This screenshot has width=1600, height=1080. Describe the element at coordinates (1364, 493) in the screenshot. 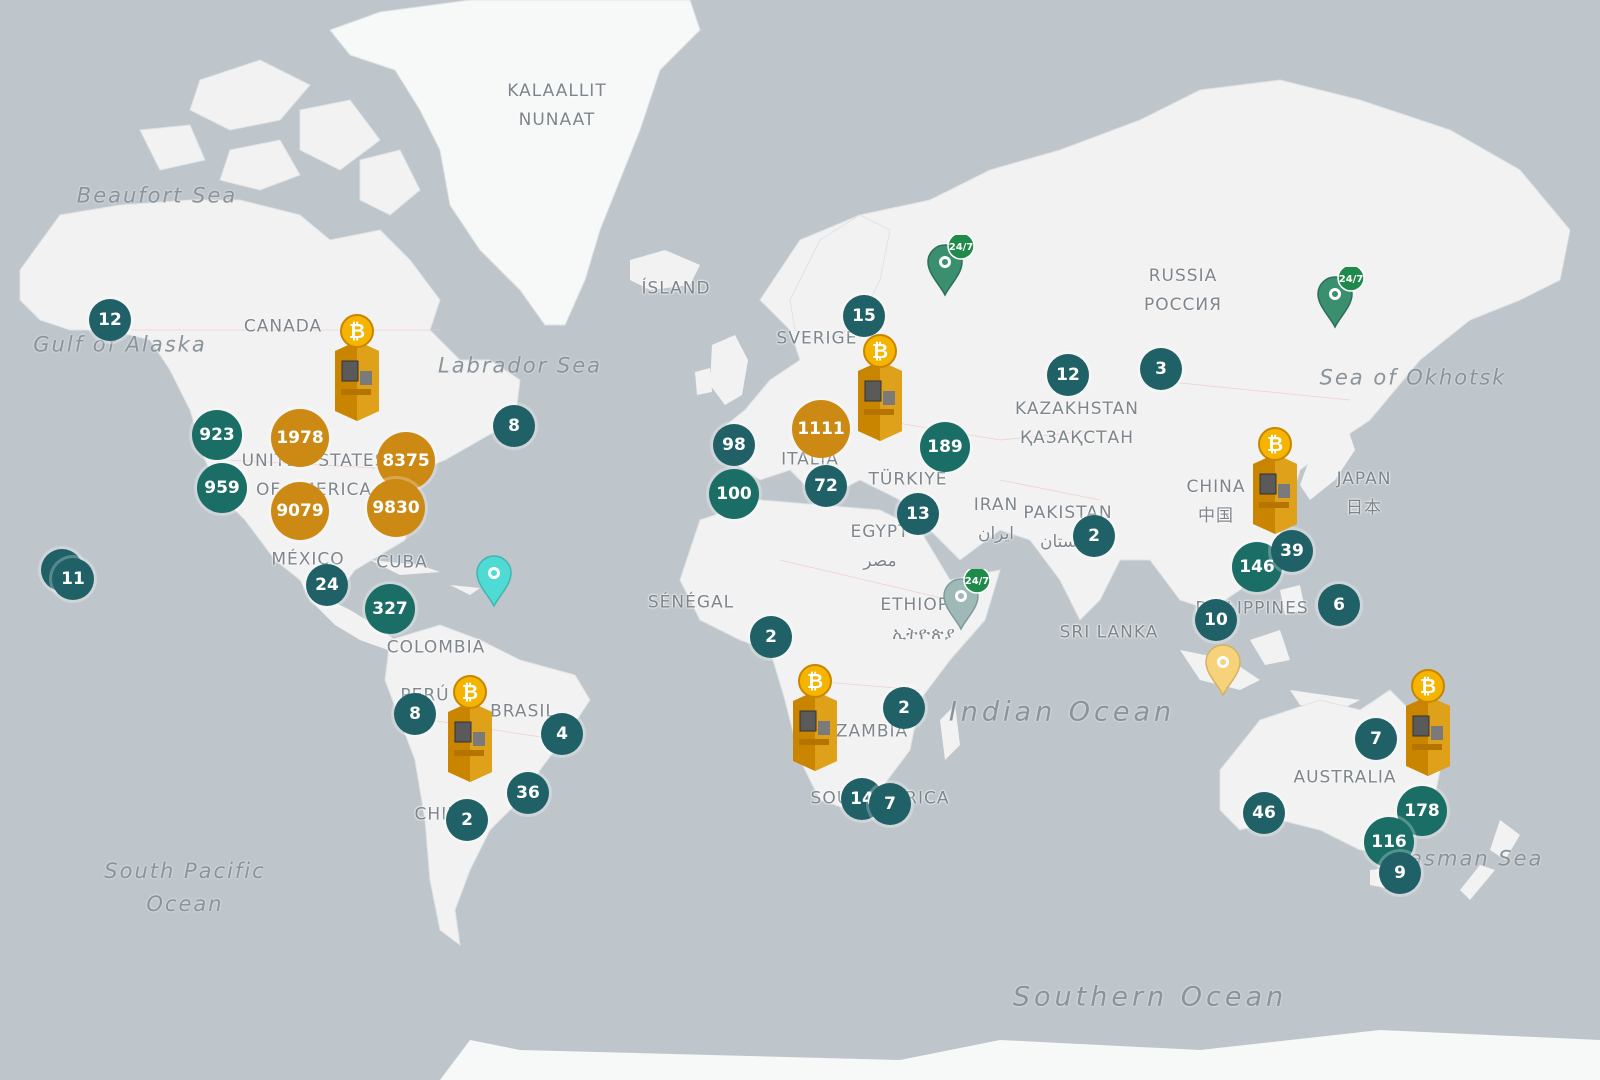

I see `country-label-japan: JAPAN 日本` at that location.